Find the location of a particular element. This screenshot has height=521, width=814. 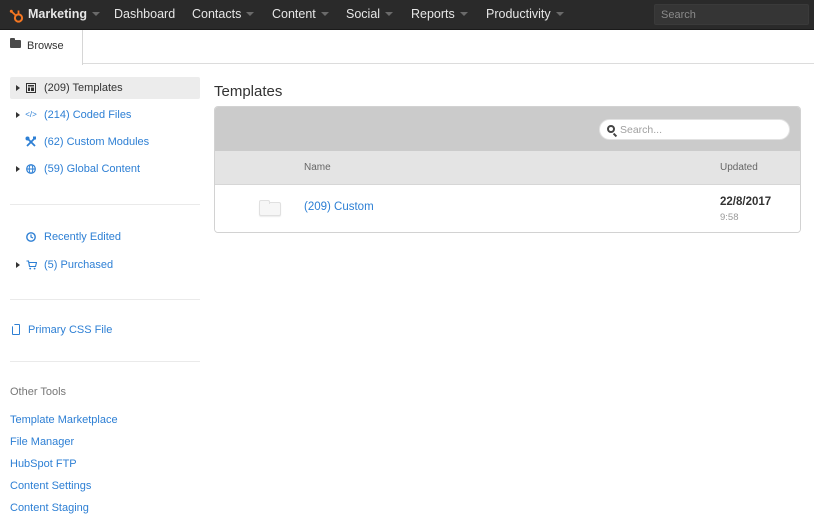

link-content-settings: Content Settings is located at coordinates (50, 486).